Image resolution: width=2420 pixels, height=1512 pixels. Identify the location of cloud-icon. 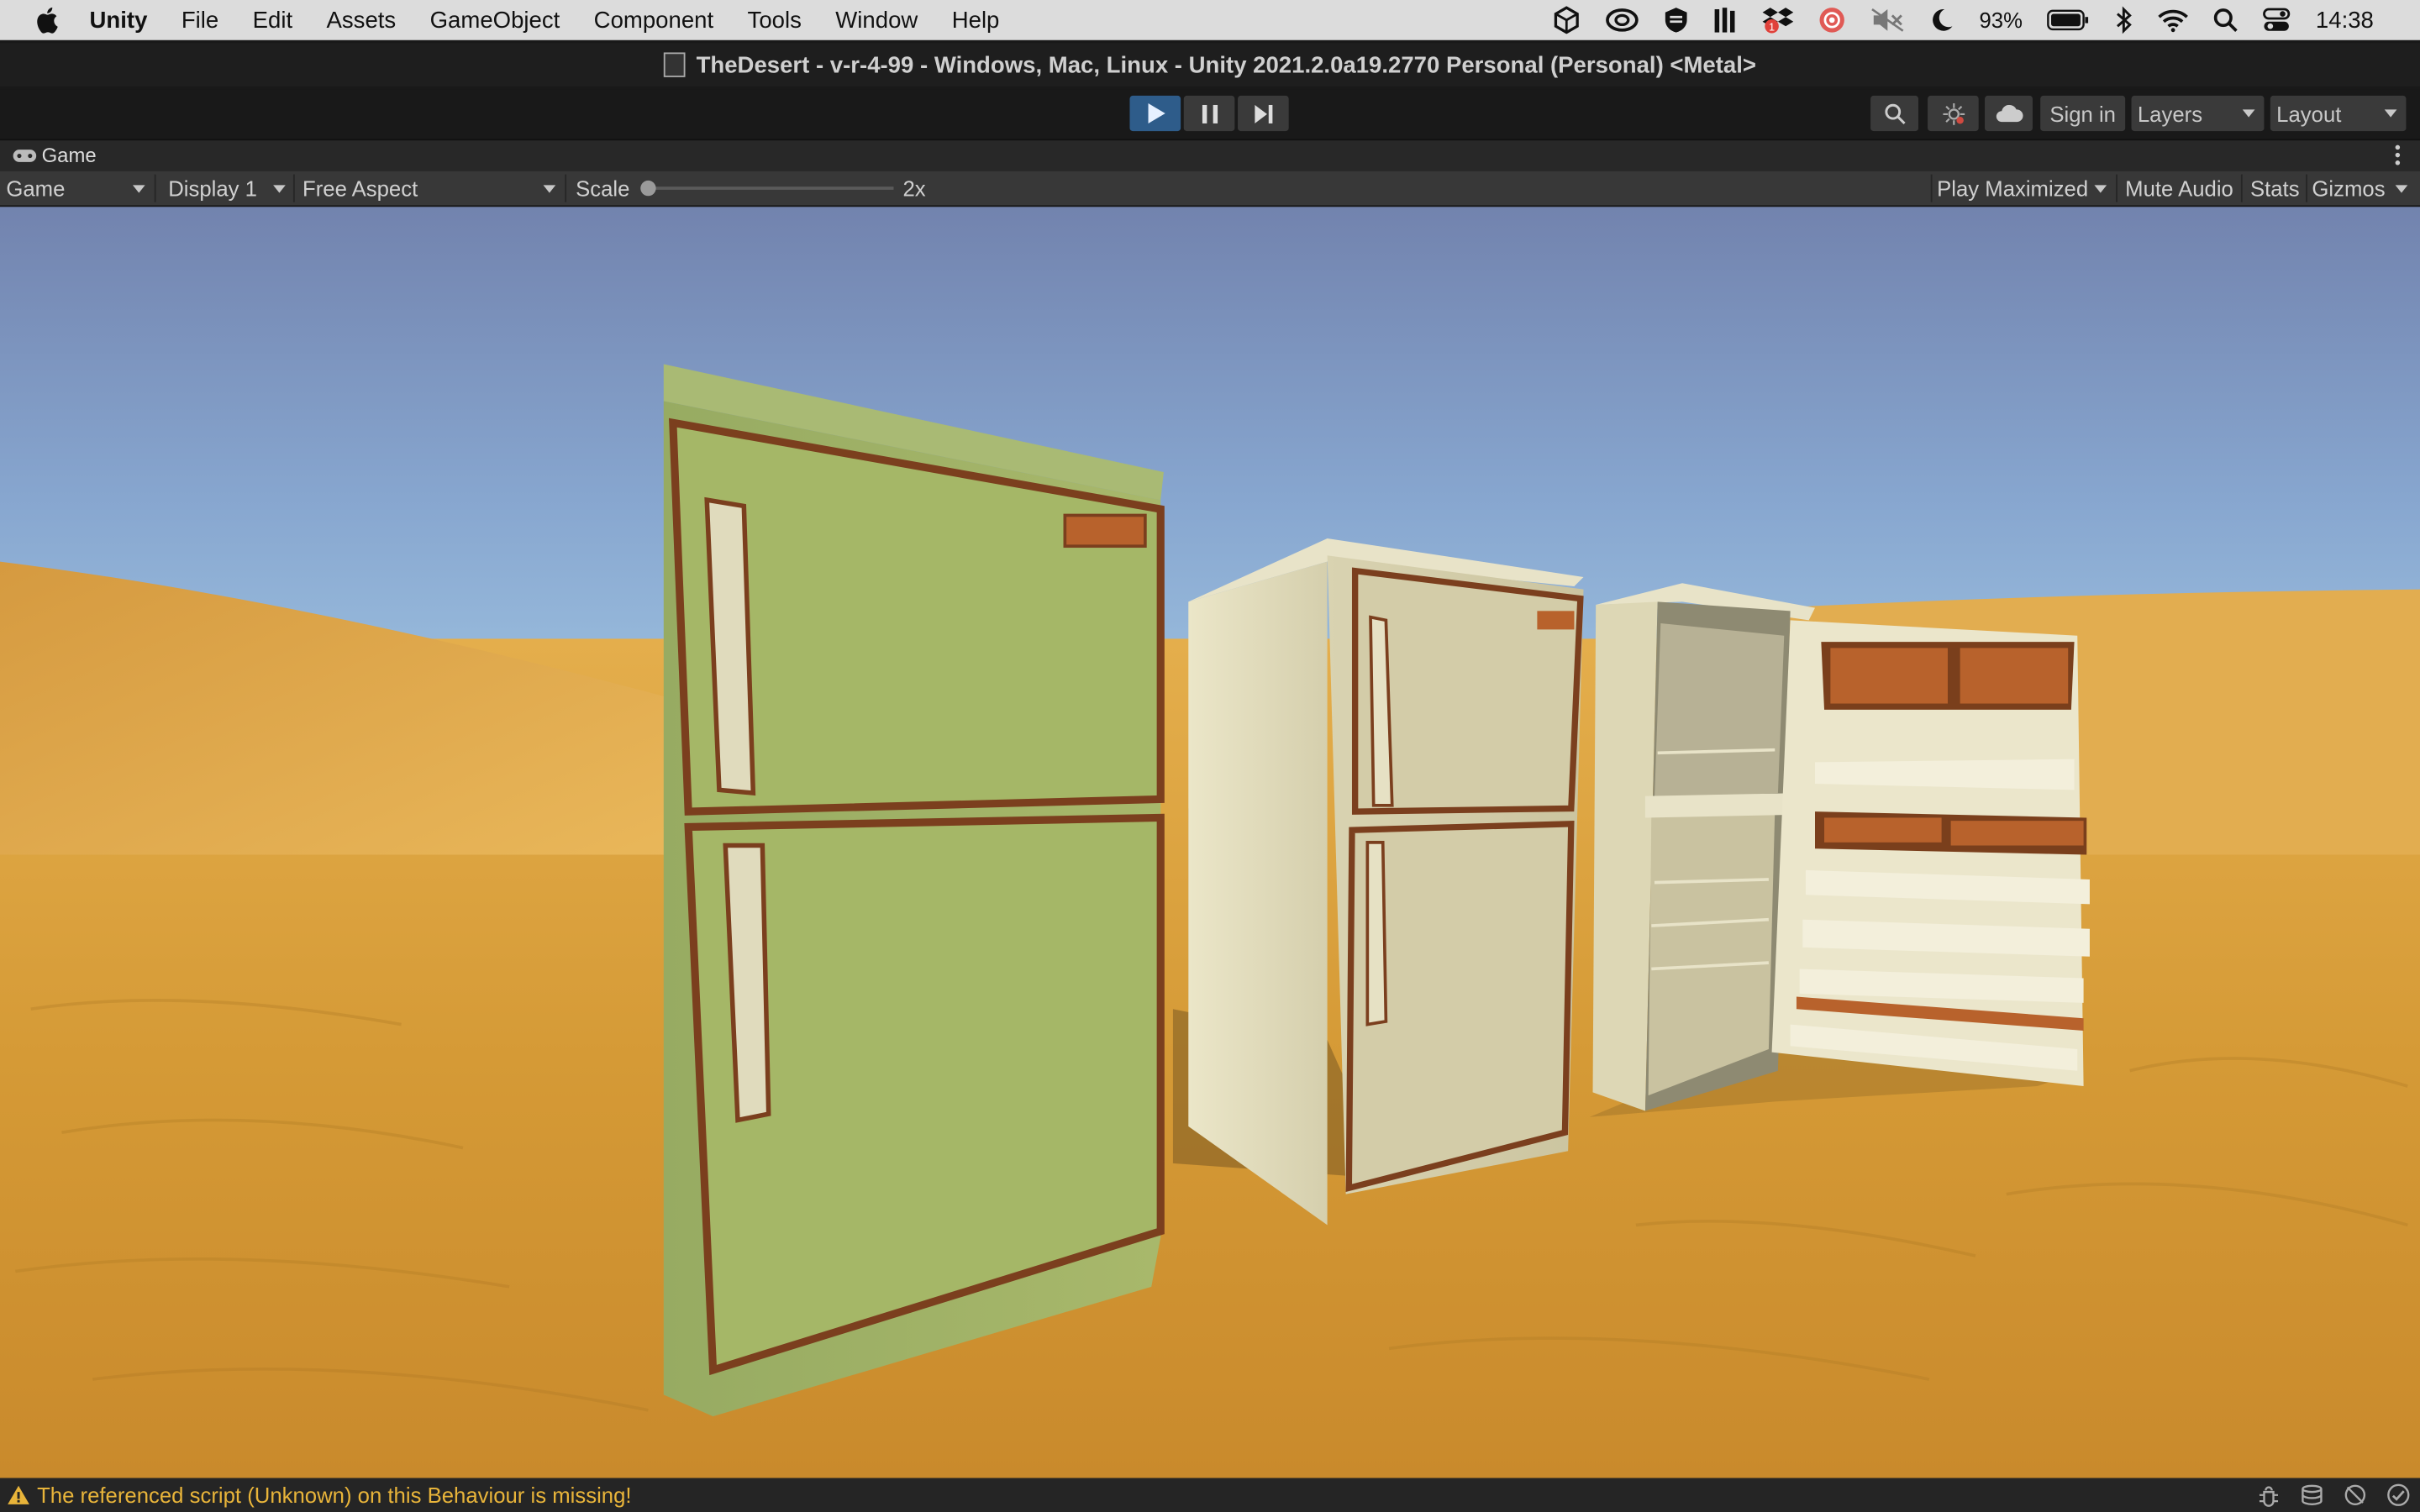
(2009, 112).